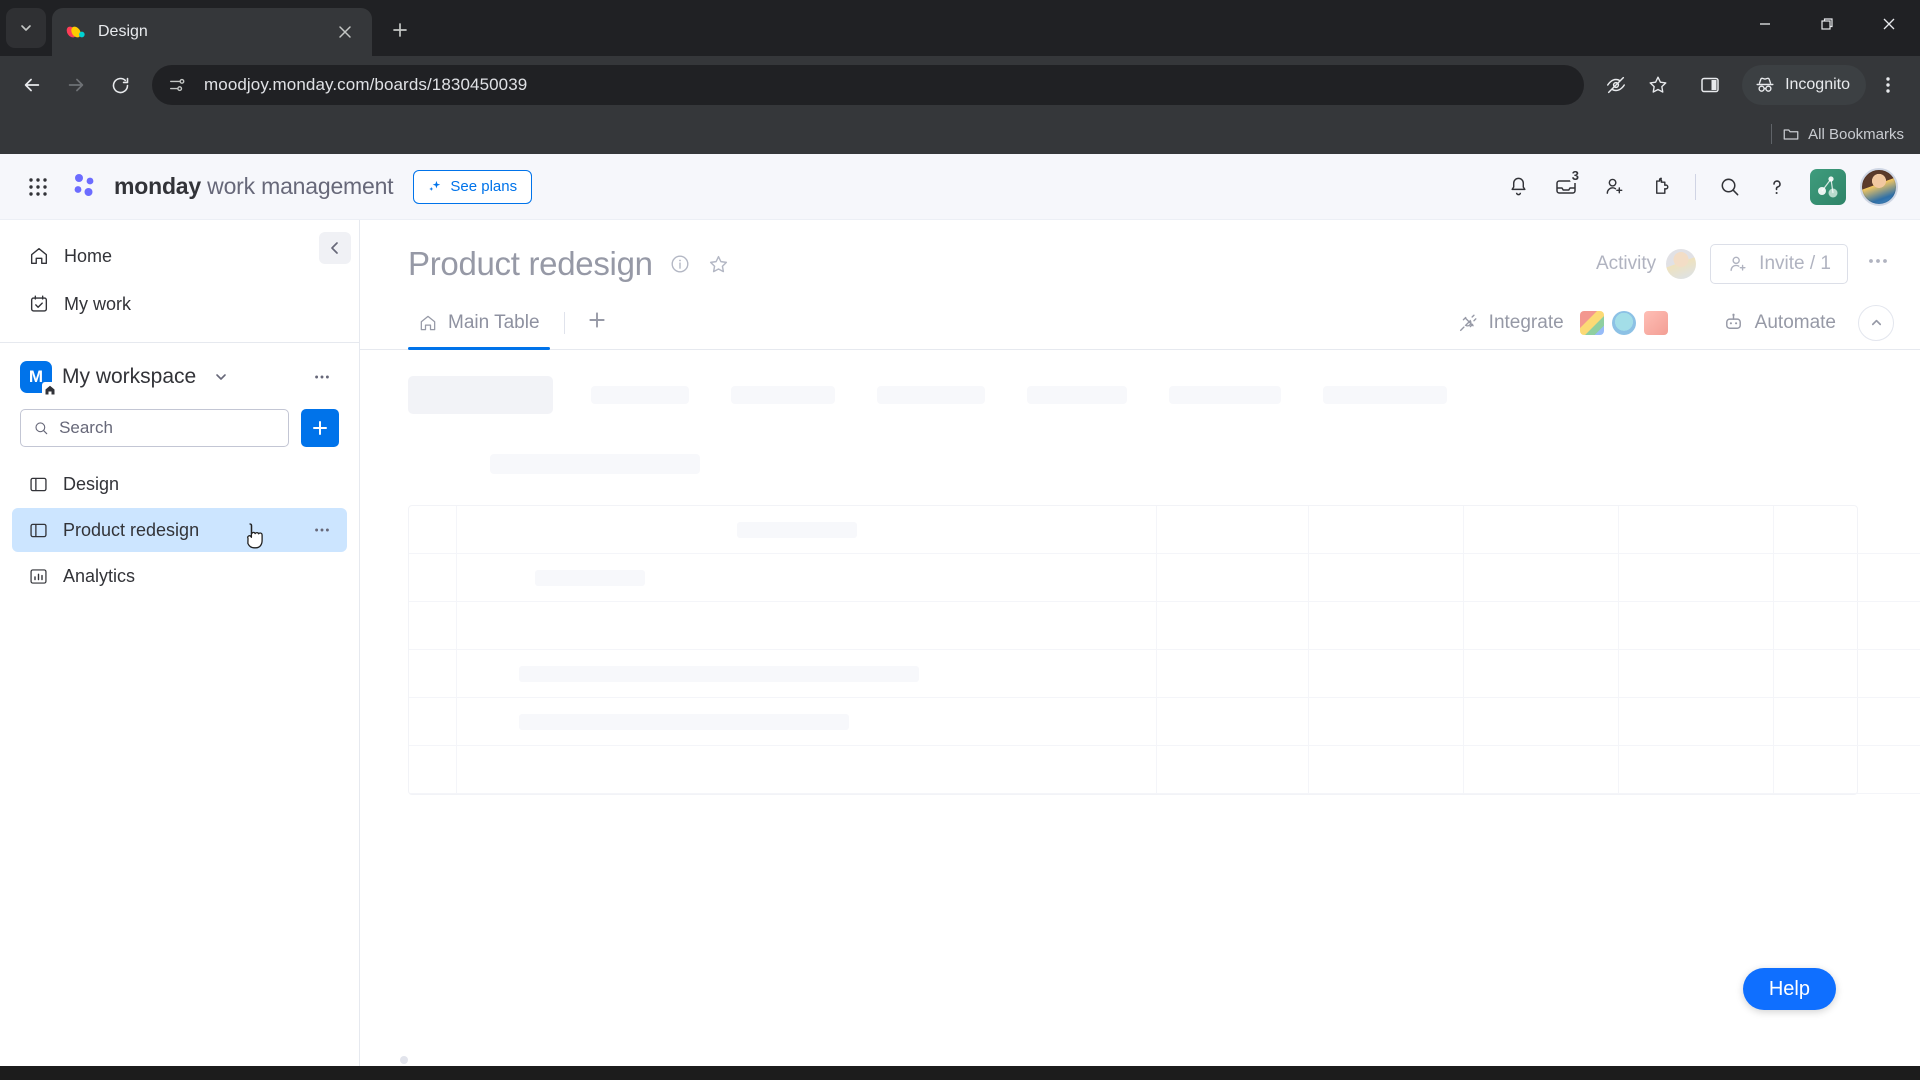 This screenshot has width=1920, height=1080. Describe the element at coordinates (868, 85) in the screenshot. I see `address-bar: moodjoy.monday.com/boards/1830450039` at that location.